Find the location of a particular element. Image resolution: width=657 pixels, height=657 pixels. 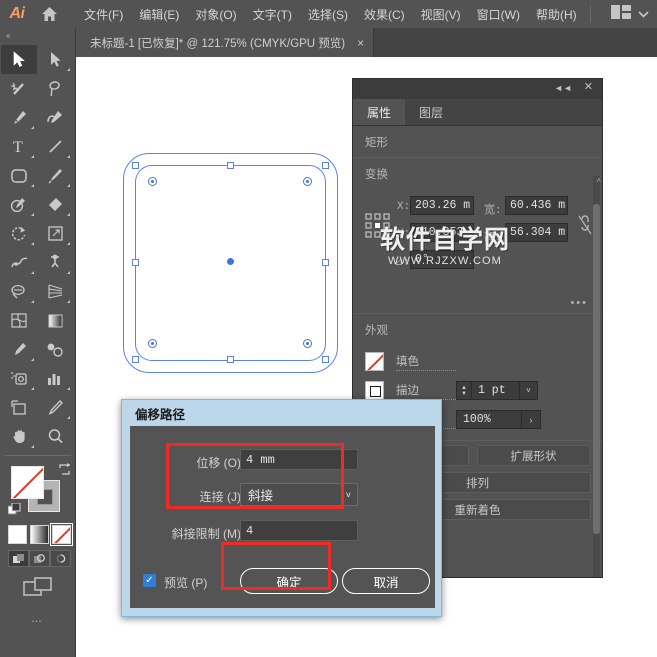

slice-tool is located at coordinates (55, 407).